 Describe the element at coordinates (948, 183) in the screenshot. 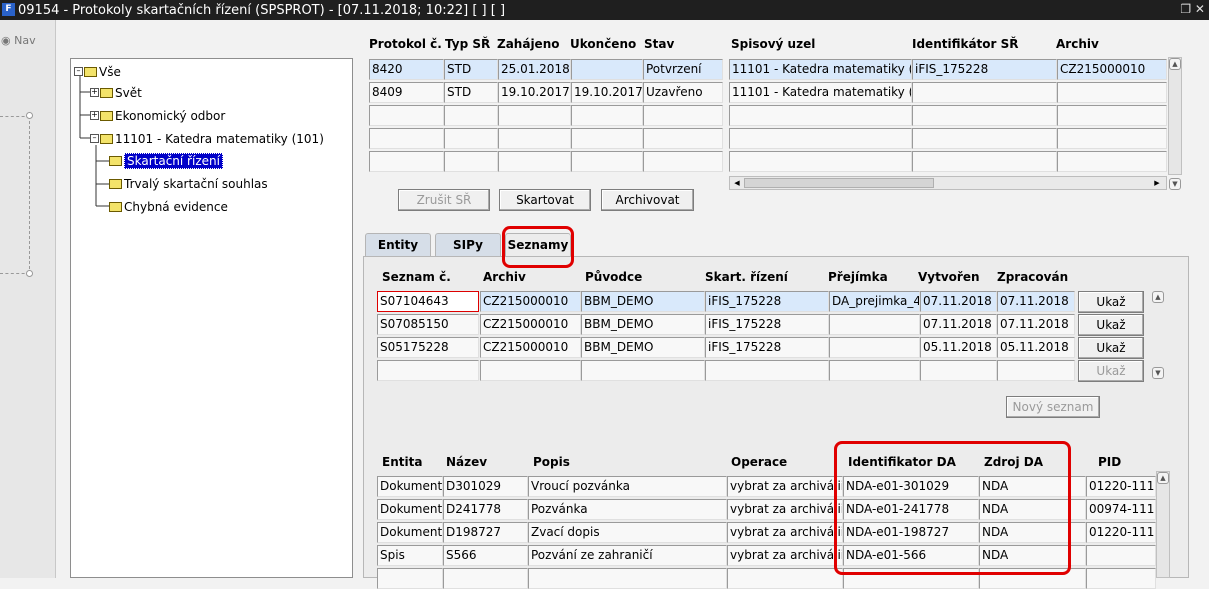

I see `protocols-horizontal-scrollbar: ◀ ▶` at that location.